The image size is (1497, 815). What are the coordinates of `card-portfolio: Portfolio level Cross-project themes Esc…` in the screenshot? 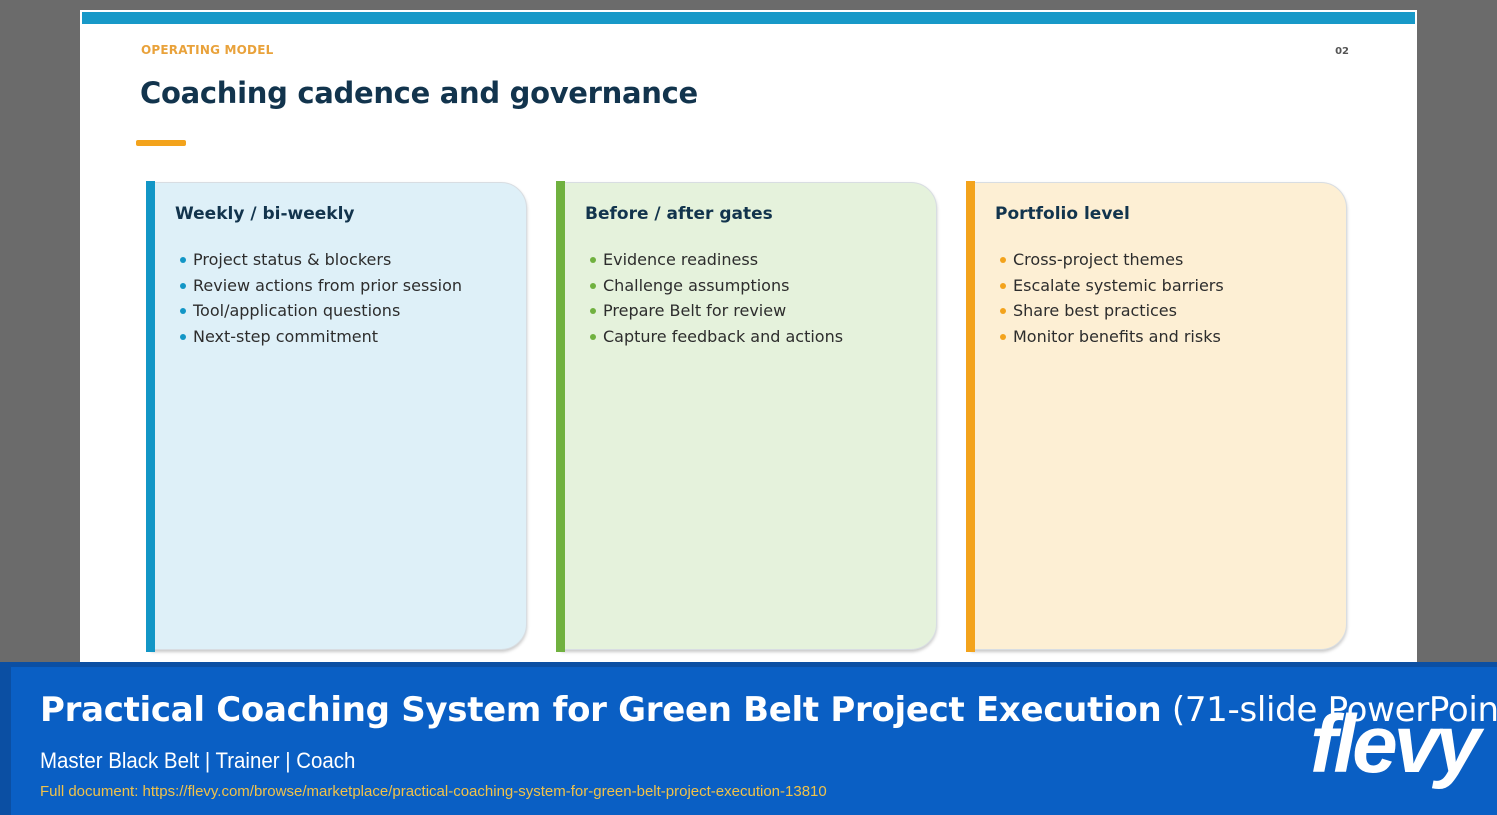 It's located at (1156, 416).